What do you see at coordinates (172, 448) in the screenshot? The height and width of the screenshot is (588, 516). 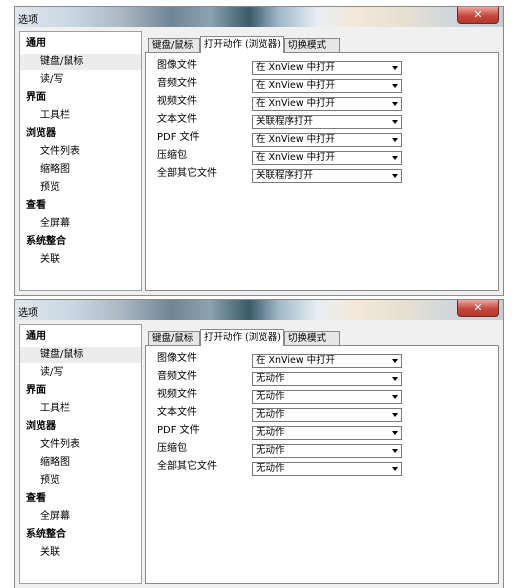 I see `row-label-archives: 压缩包` at bounding box center [172, 448].